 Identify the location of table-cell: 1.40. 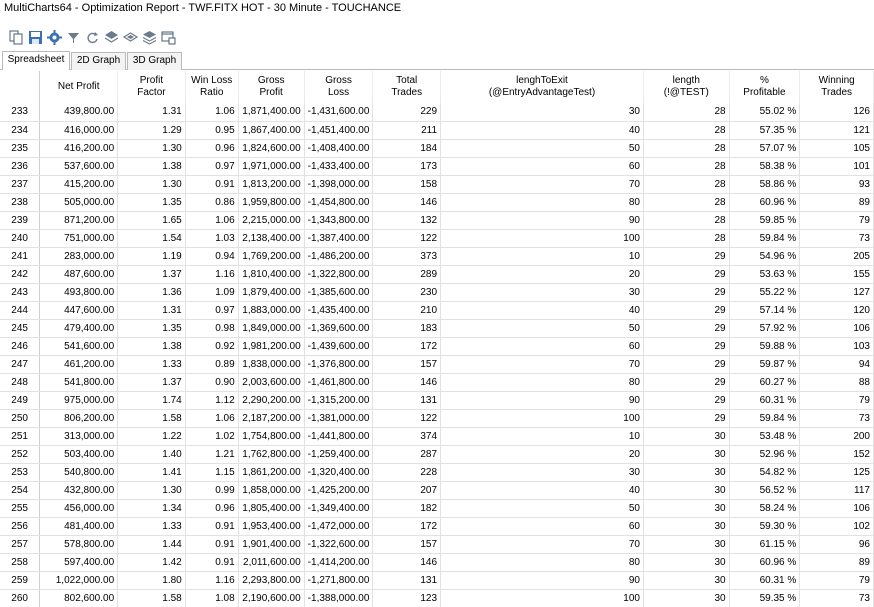
(151, 454).